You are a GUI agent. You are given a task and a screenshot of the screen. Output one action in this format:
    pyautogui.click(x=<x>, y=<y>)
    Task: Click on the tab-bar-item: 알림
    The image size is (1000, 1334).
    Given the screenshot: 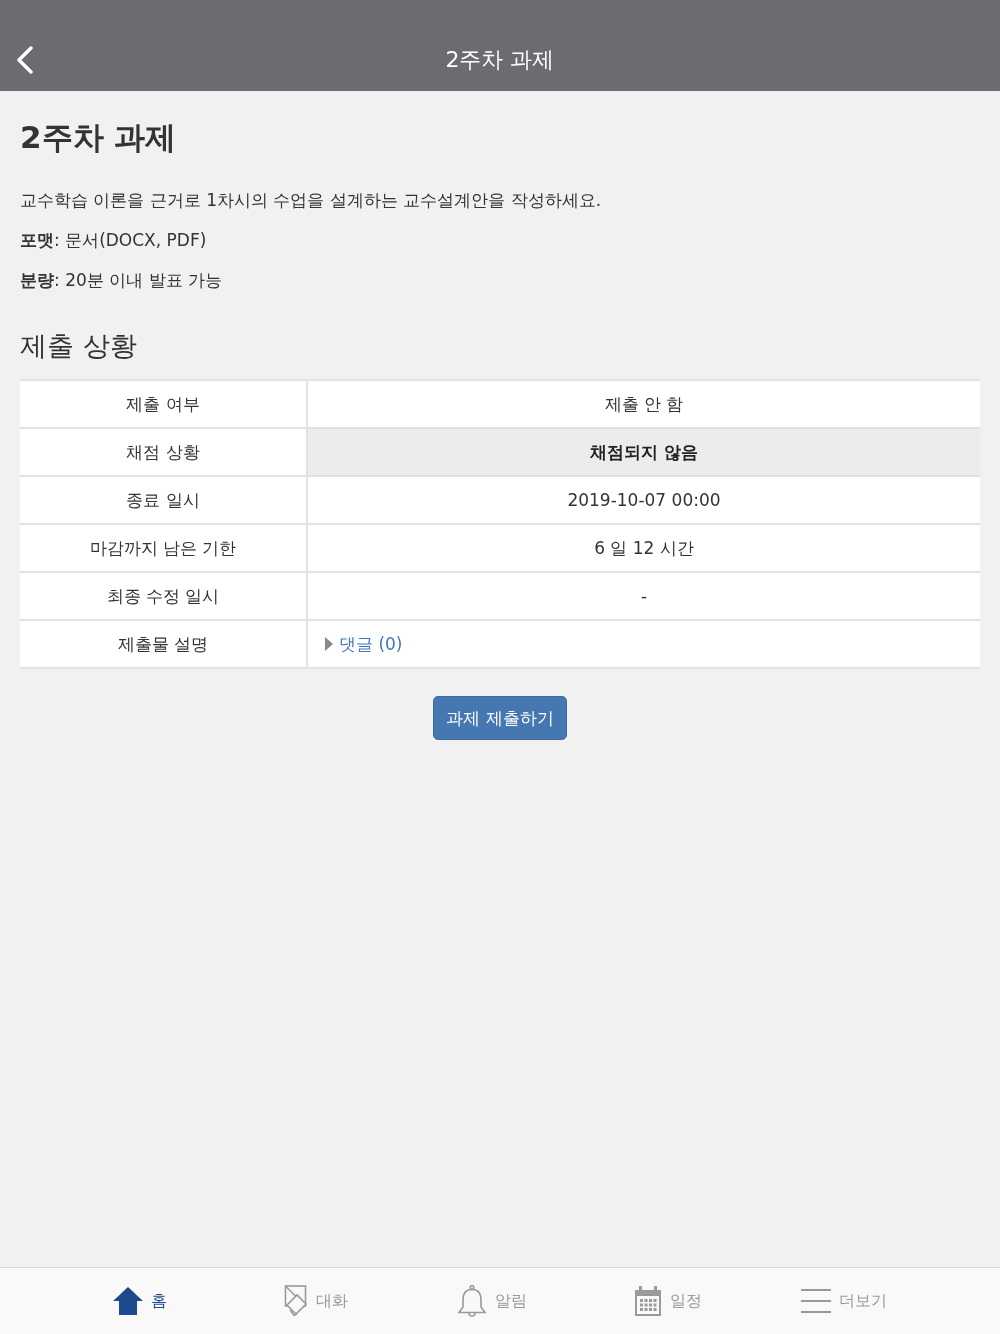 What is the action you would take?
    pyautogui.click(x=492, y=1301)
    